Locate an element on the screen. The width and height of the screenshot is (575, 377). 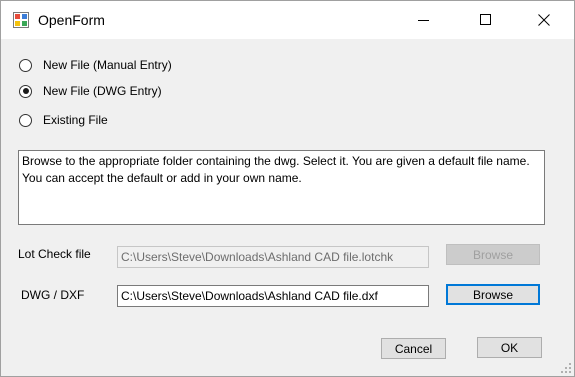
radio-new-file-manual: New File (Manual Entry) is located at coordinates (95, 65).